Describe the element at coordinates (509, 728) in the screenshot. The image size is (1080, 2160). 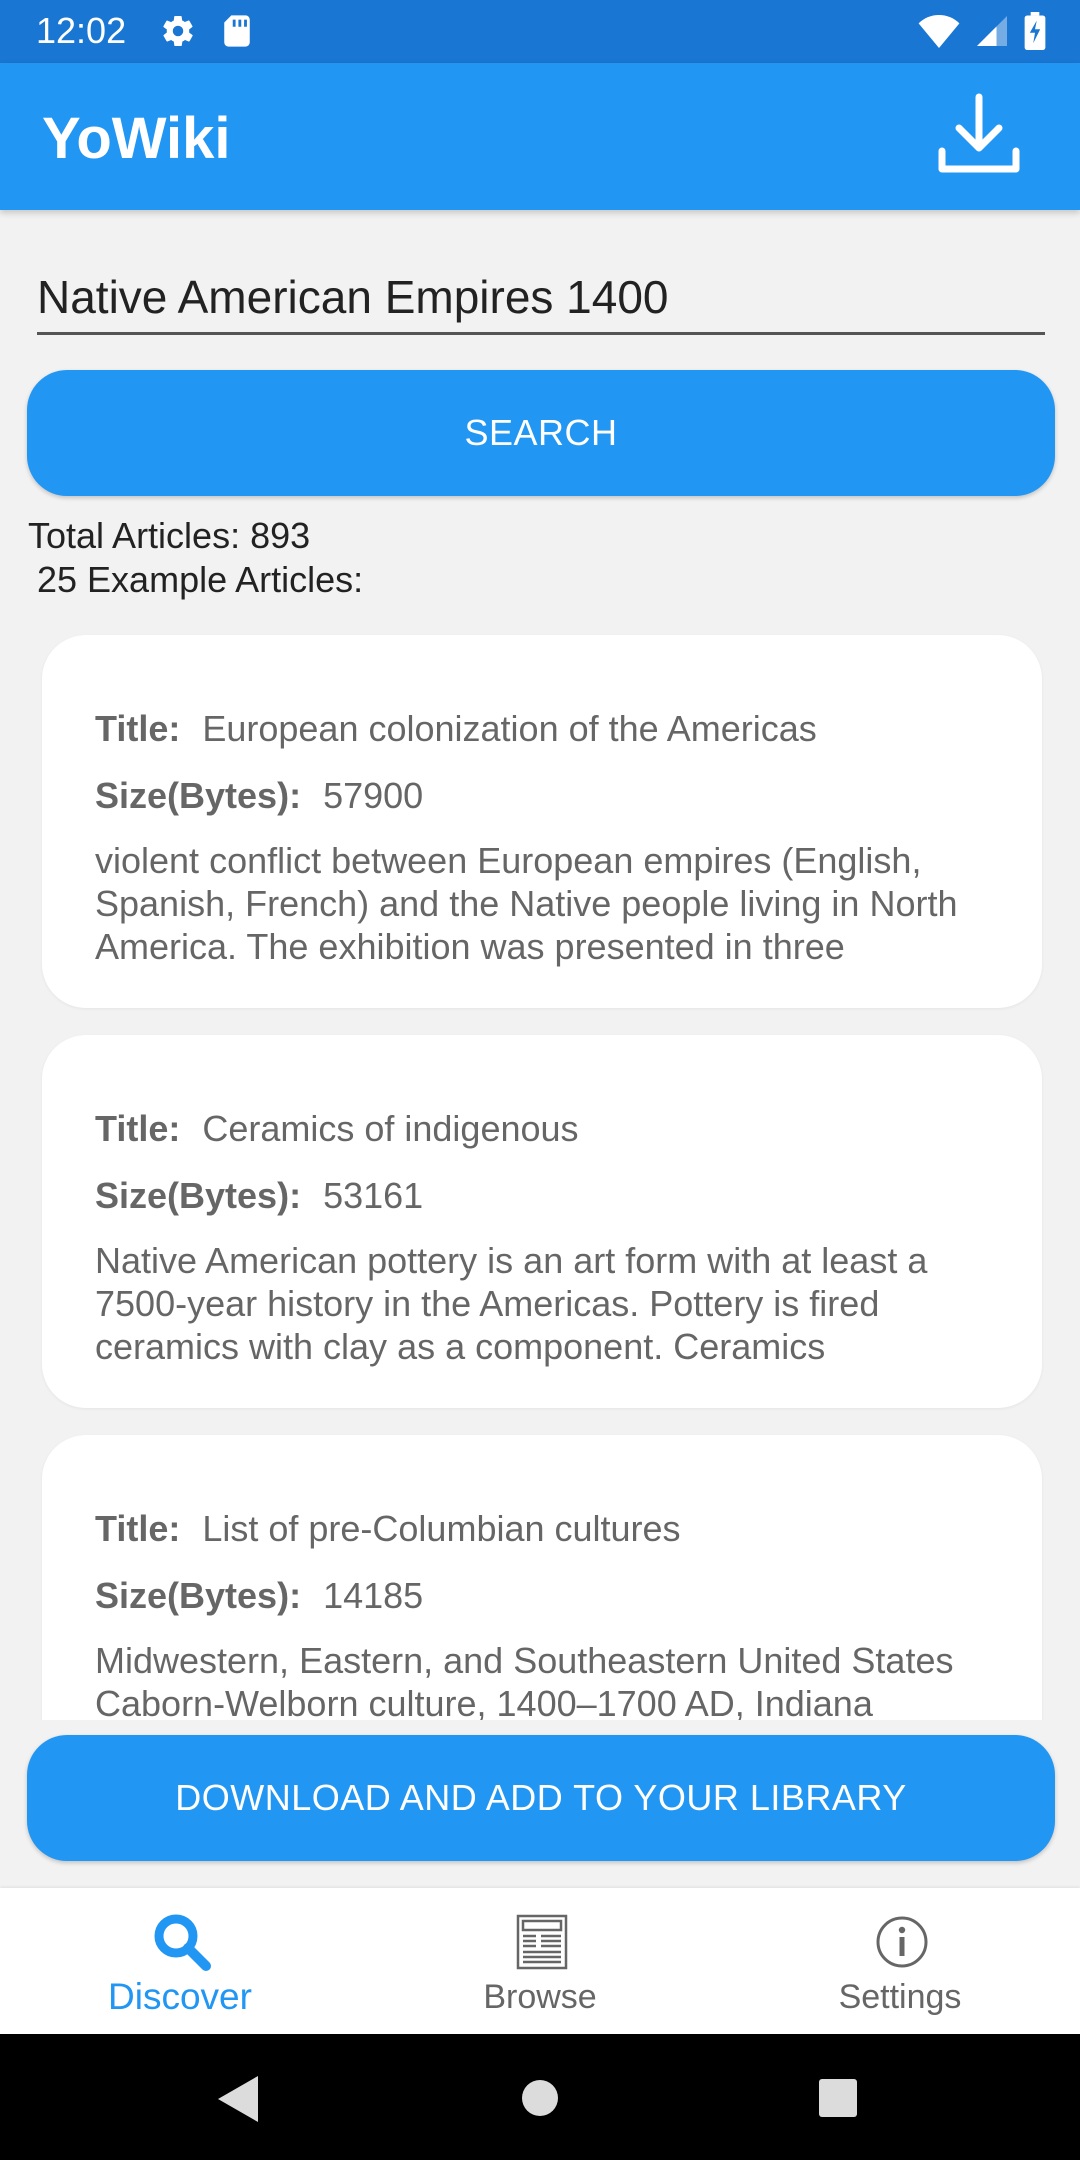
I see `article-title: European colonization of the Americas` at that location.